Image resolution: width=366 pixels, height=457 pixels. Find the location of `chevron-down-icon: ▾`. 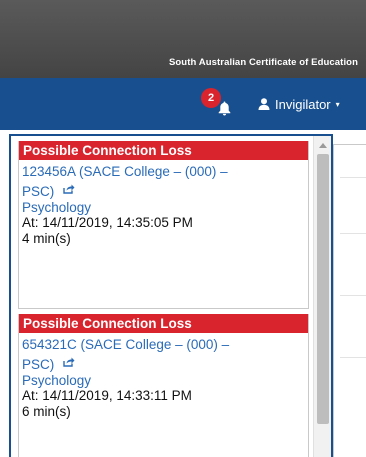

chevron-down-icon: ▾ is located at coordinates (337, 104).